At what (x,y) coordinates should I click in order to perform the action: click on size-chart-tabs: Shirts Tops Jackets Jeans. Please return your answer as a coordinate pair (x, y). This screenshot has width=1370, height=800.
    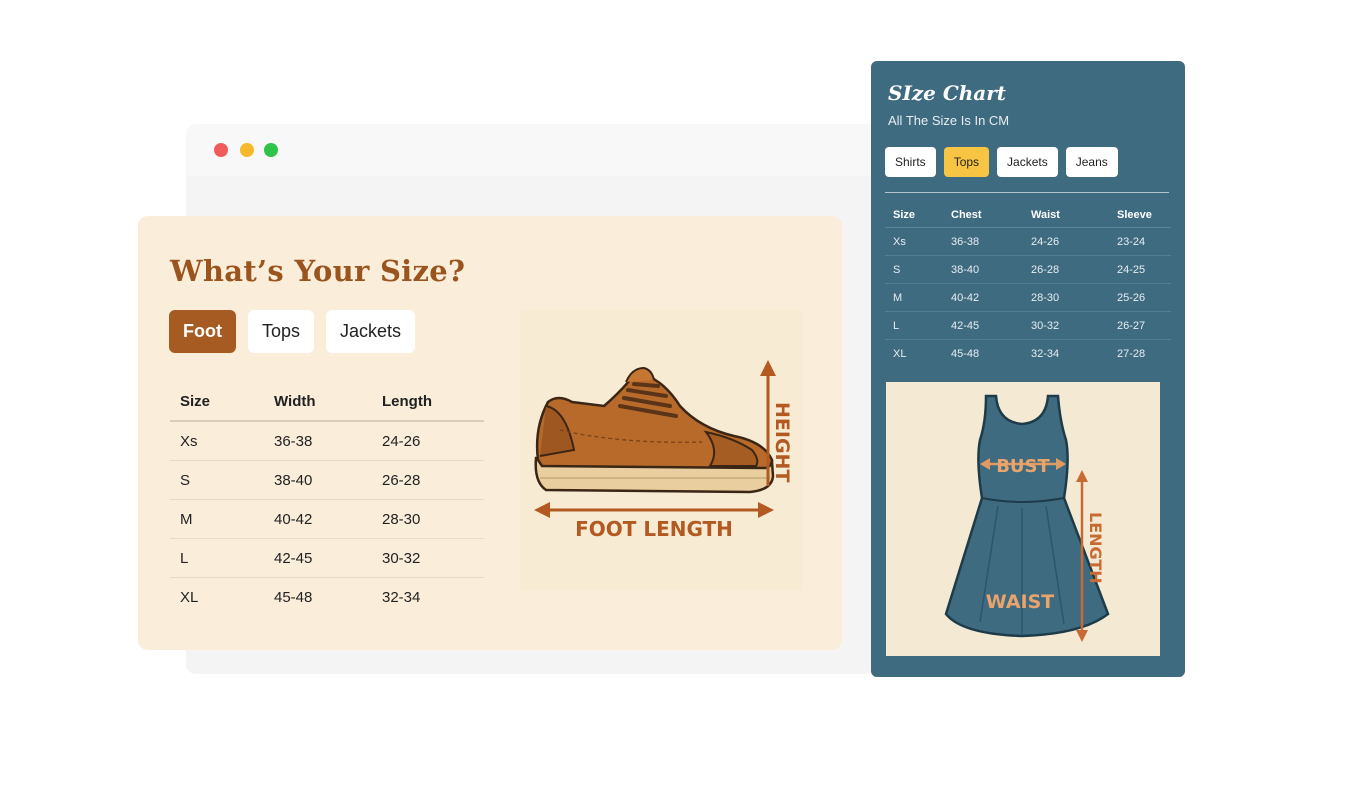
    Looking at the image, I should click on (1001, 162).